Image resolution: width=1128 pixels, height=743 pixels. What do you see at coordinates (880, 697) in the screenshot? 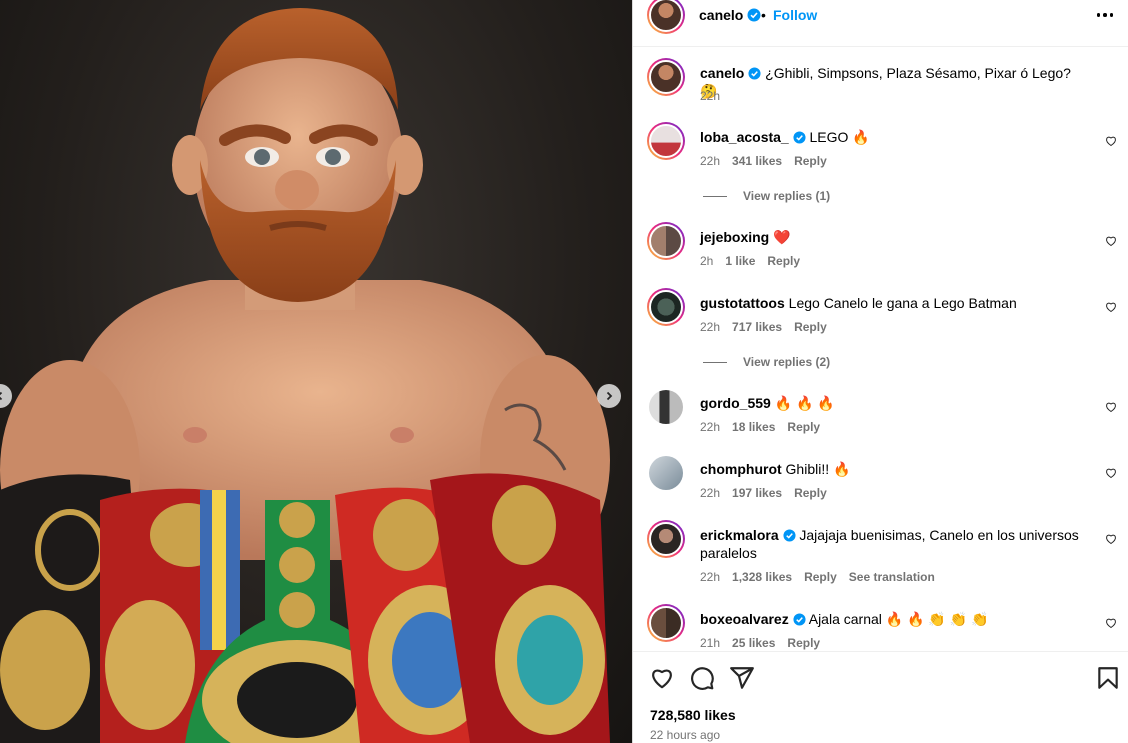
I see `post-actions: 728,580 likes 22 hours ago` at bounding box center [880, 697].